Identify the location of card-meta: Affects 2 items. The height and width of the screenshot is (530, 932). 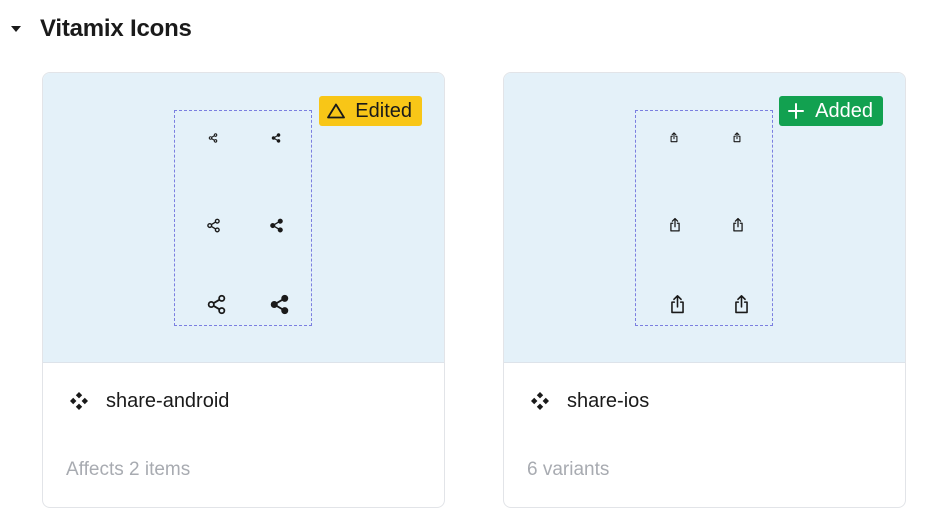
(128, 469).